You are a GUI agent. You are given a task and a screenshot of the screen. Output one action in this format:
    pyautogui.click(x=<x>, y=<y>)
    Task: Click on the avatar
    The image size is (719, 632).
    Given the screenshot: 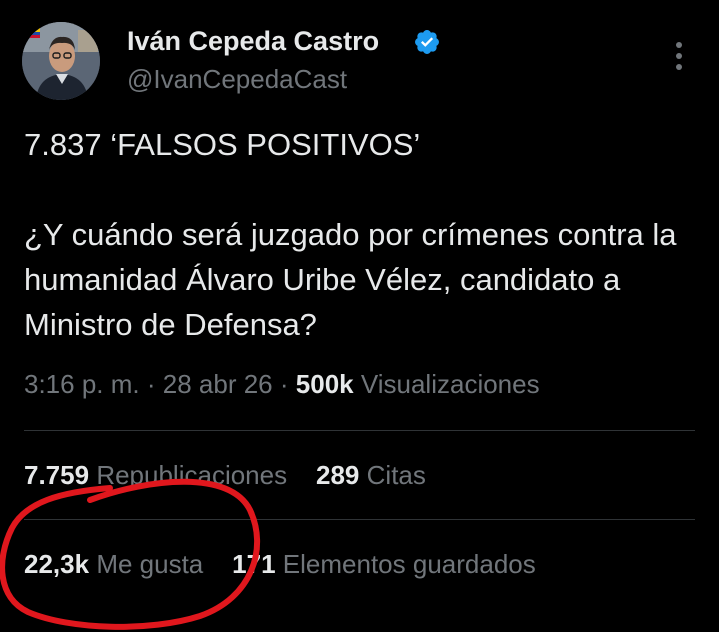 What is the action you would take?
    pyautogui.click(x=61, y=61)
    